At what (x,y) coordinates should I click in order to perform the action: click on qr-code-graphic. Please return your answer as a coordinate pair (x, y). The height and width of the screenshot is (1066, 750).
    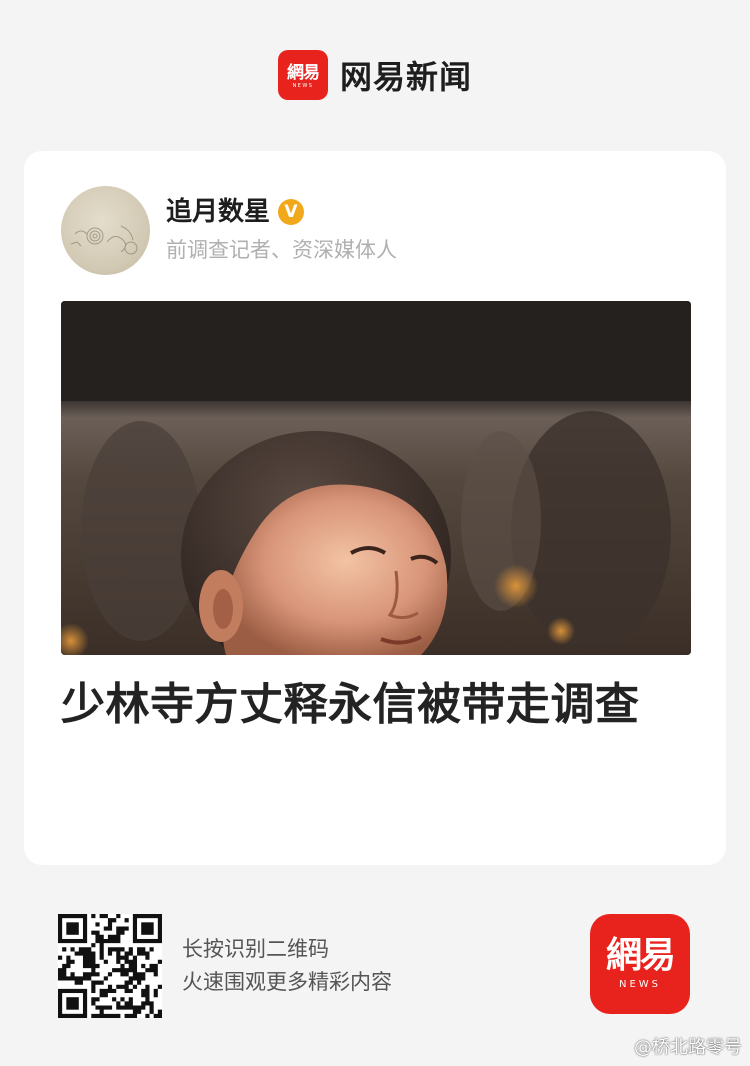
    Looking at the image, I should click on (109, 965).